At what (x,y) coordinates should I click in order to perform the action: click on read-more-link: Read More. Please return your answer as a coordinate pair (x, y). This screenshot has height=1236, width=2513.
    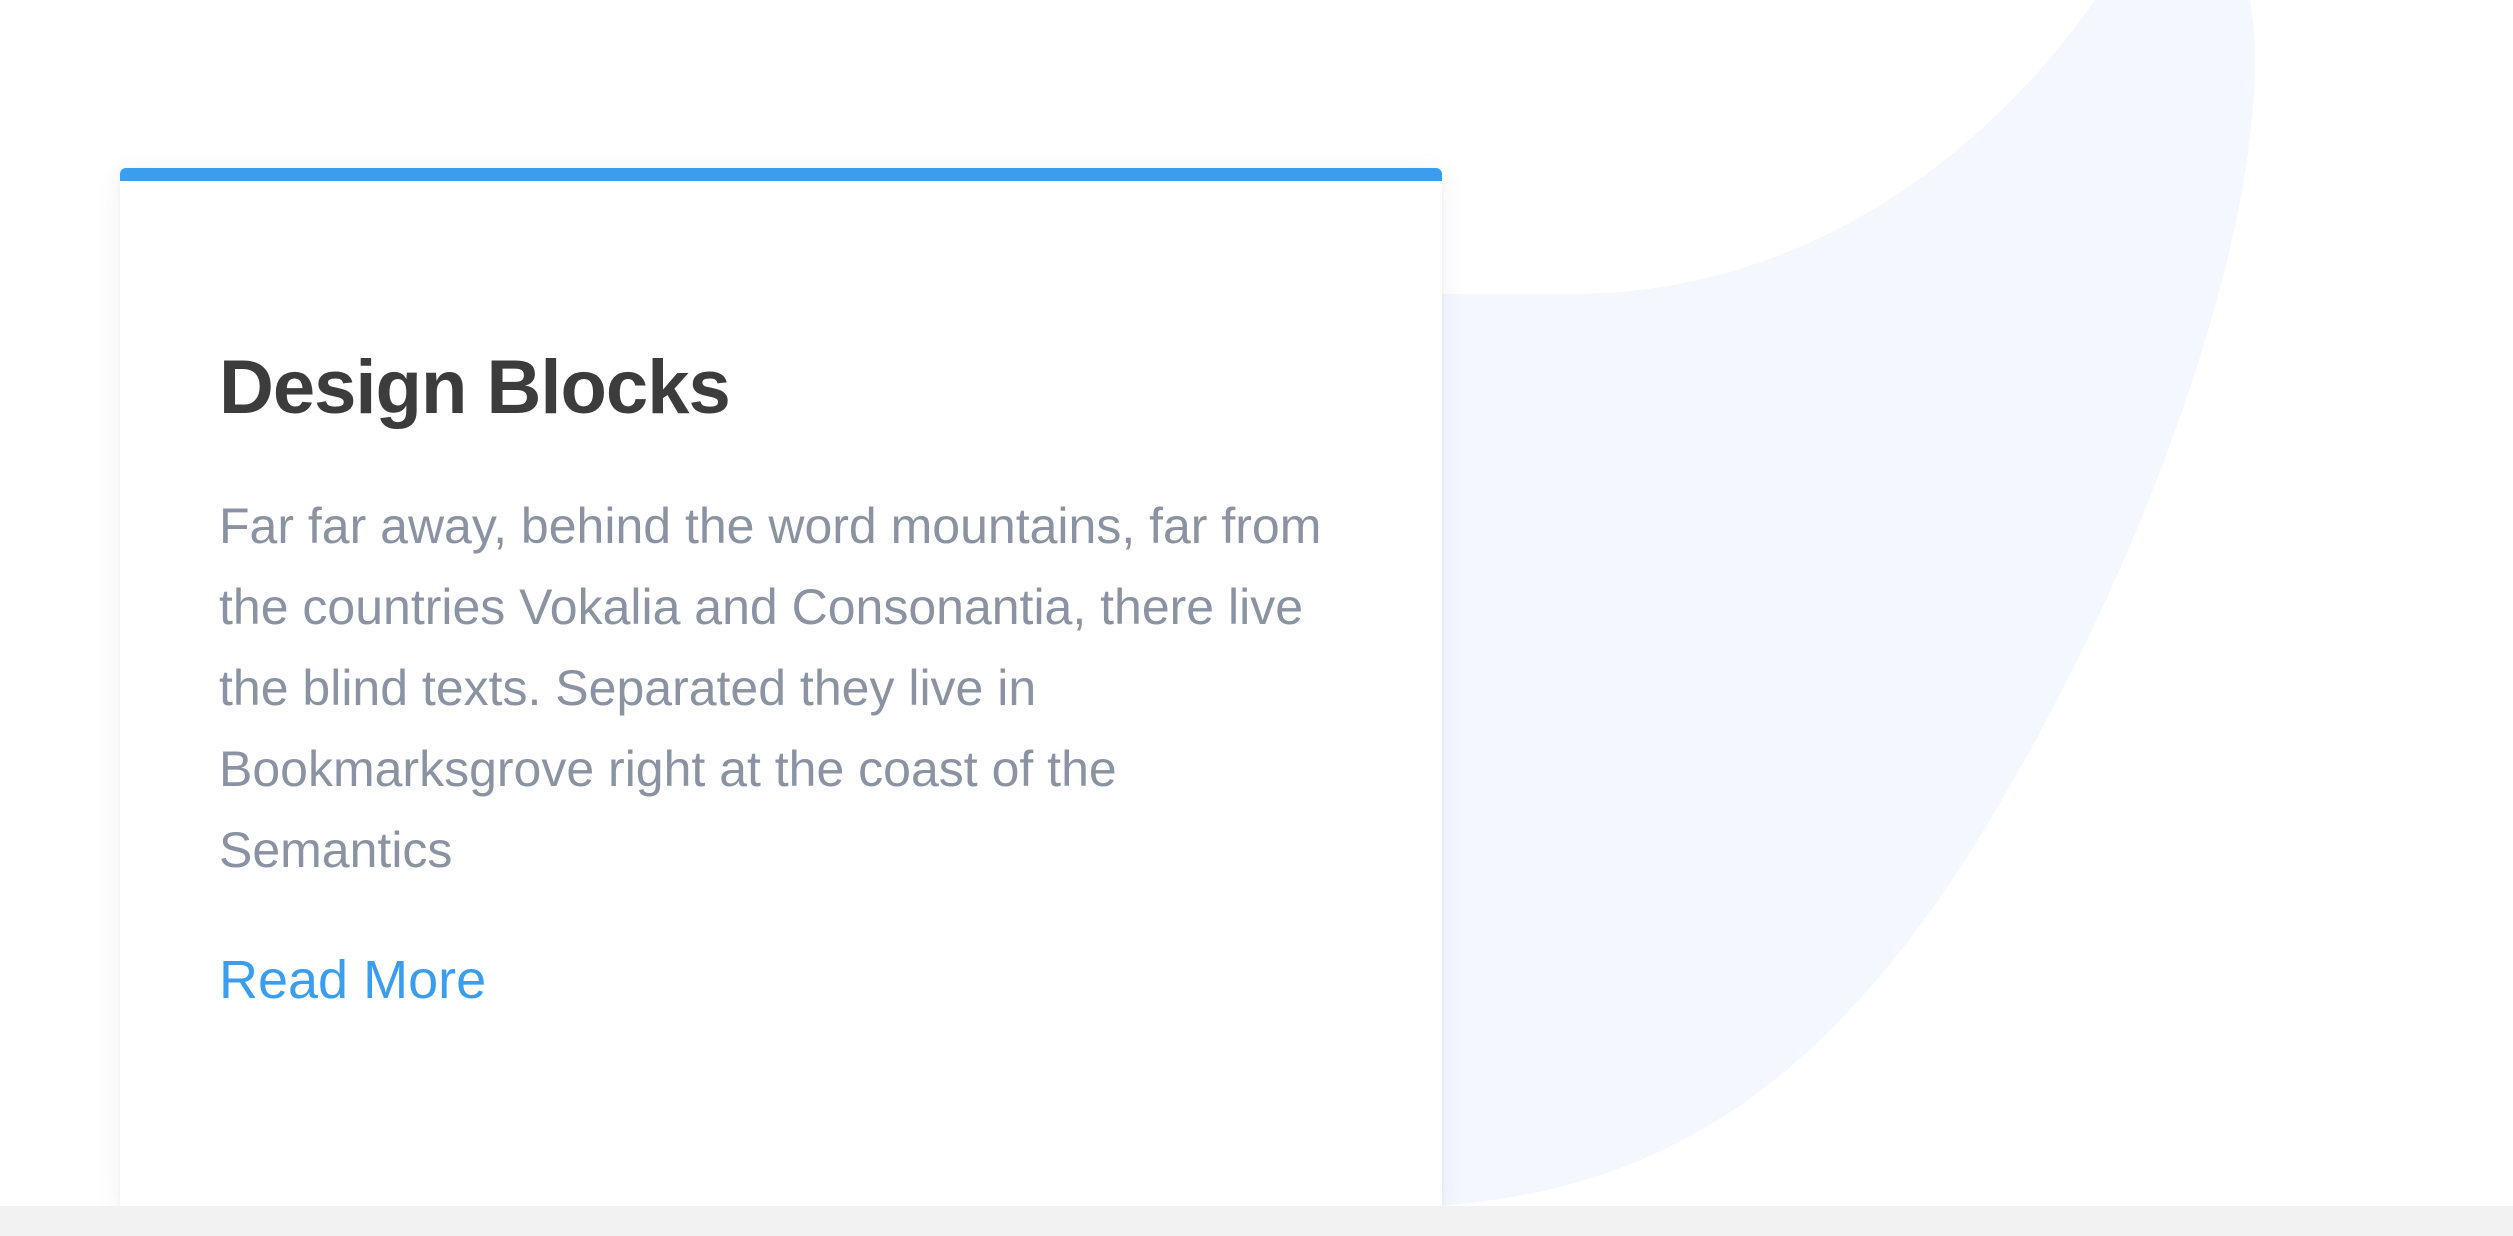
    Looking at the image, I should click on (352, 980).